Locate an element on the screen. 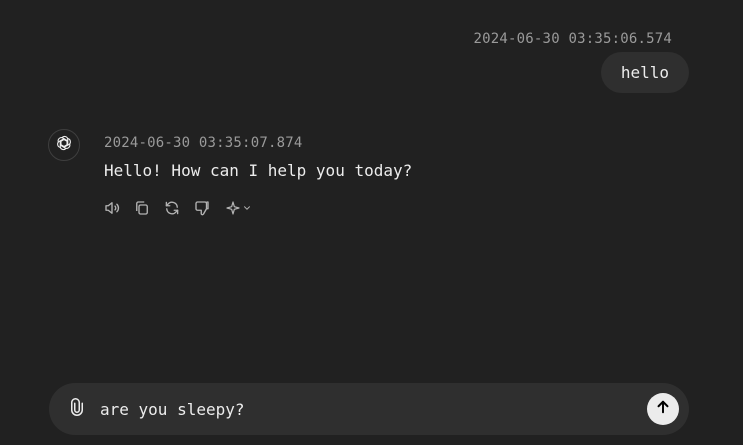 This screenshot has height=445, width=743. assistant-message-timestamp: 2024-06-30 03:35:07.874 is located at coordinates (203, 143).